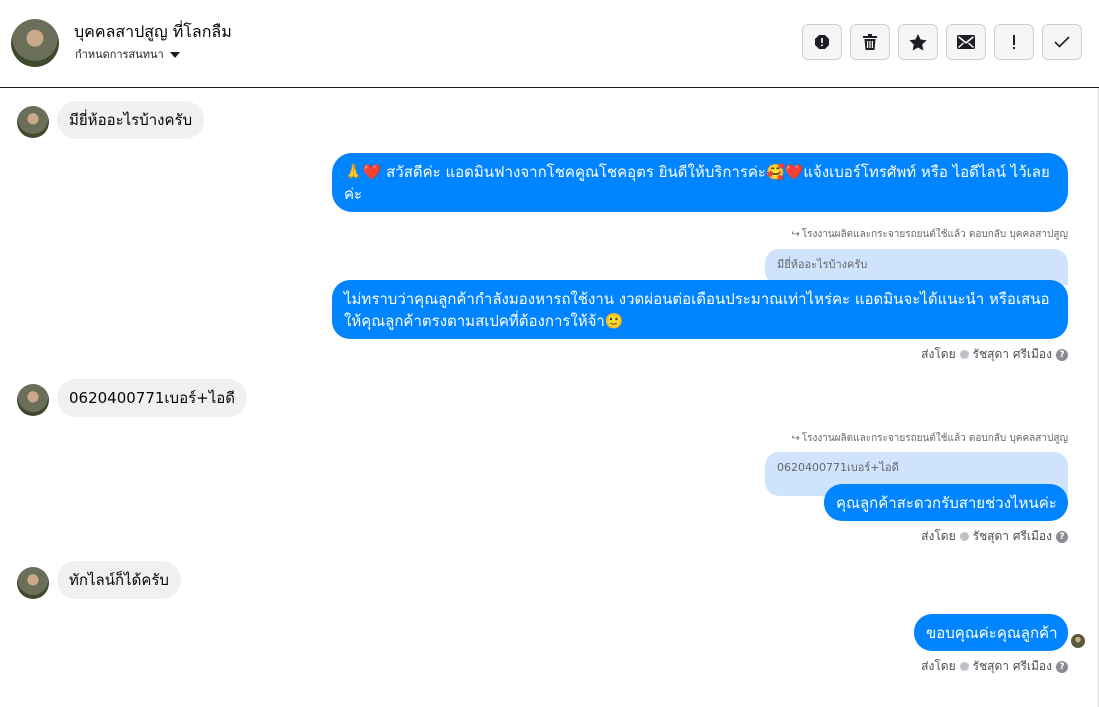  Describe the element at coordinates (549, 44) in the screenshot. I see `conversation-header: บุคคลสาปสูญ ที่โลกลืม กำหนดการสนทนา` at that location.